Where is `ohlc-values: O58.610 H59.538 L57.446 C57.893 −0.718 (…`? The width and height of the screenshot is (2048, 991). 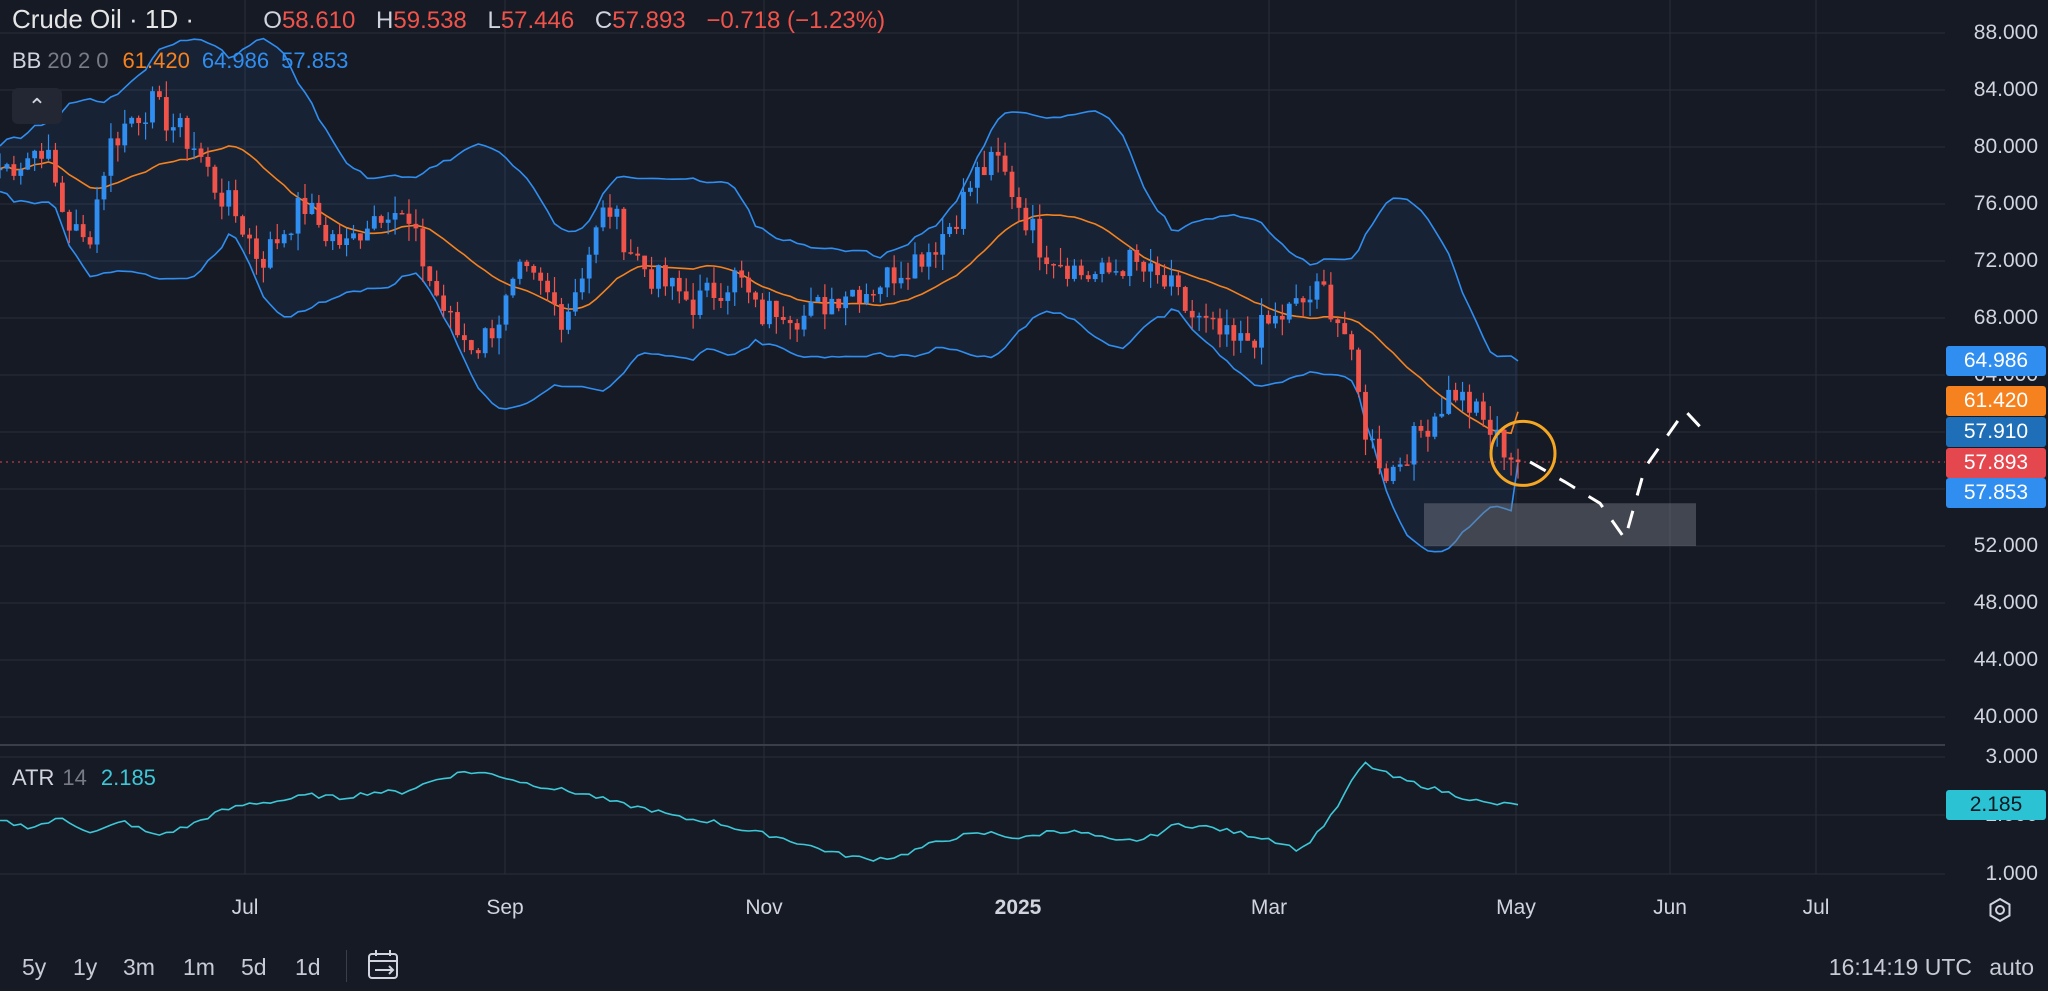 ohlc-values: O58.610 H59.538 L57.446 C57.893 −0.718 (… is located at coordinates (581, 20).